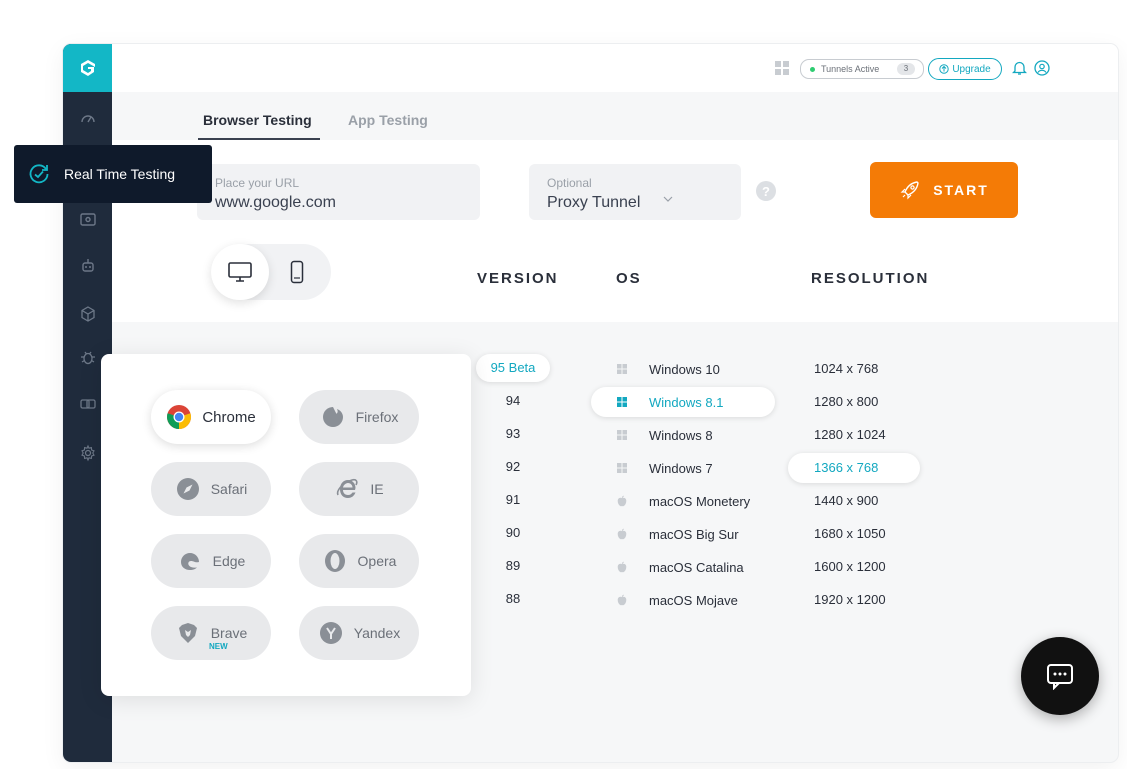  Describe the element at coordinates (513, 401) in the screenshot. I see `version-item: 94` at that location.